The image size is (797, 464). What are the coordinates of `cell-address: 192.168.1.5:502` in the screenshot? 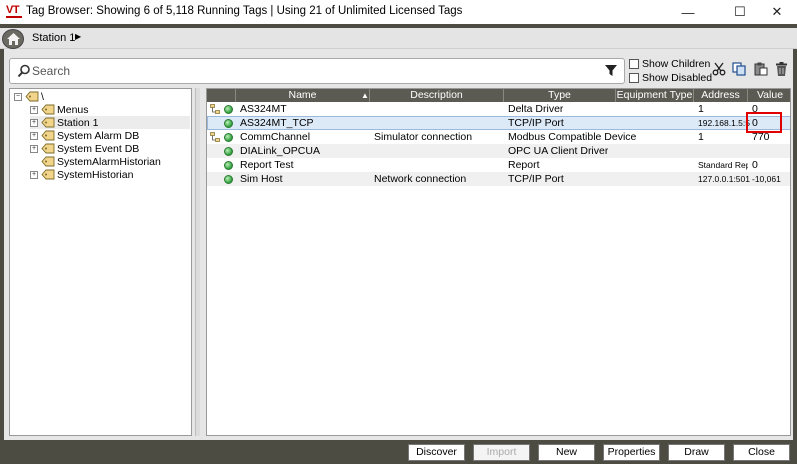 It's located at (724, 123).